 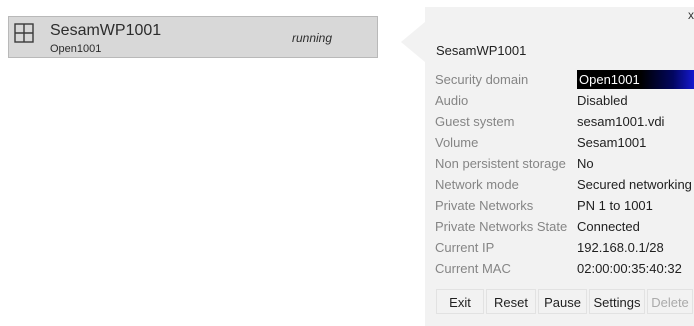 I want to click on vm-status: running, so click(x=312, y=38).